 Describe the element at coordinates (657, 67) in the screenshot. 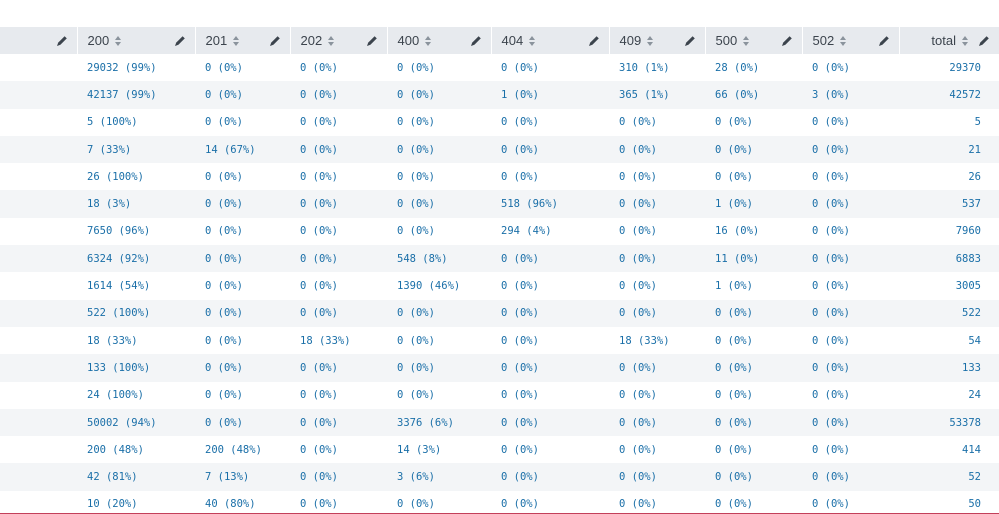

I see `table-cell: 310 (1%)` at that location.